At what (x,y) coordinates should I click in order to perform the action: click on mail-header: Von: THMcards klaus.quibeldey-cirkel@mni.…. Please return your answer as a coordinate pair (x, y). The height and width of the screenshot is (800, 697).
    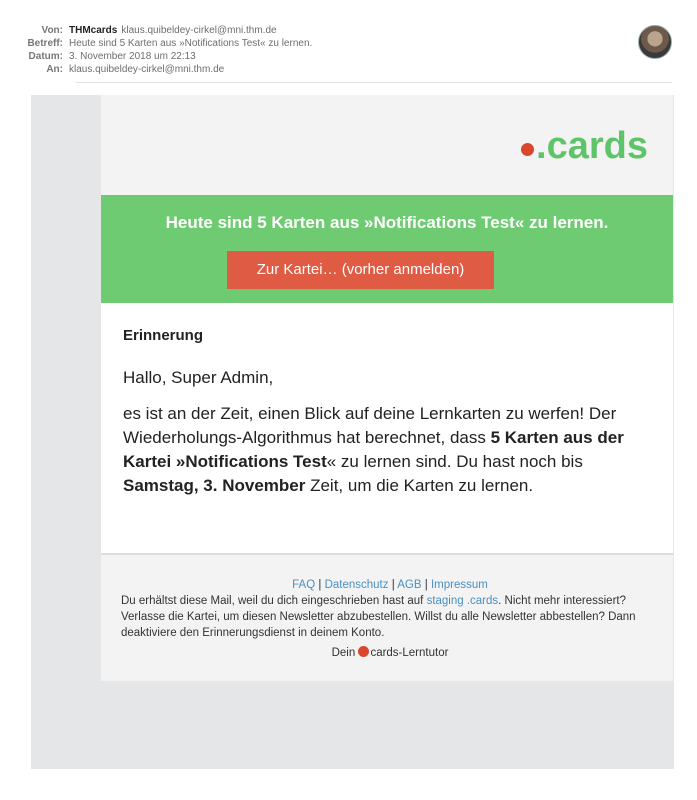
    Looking at the image, I should click on (348, 41).